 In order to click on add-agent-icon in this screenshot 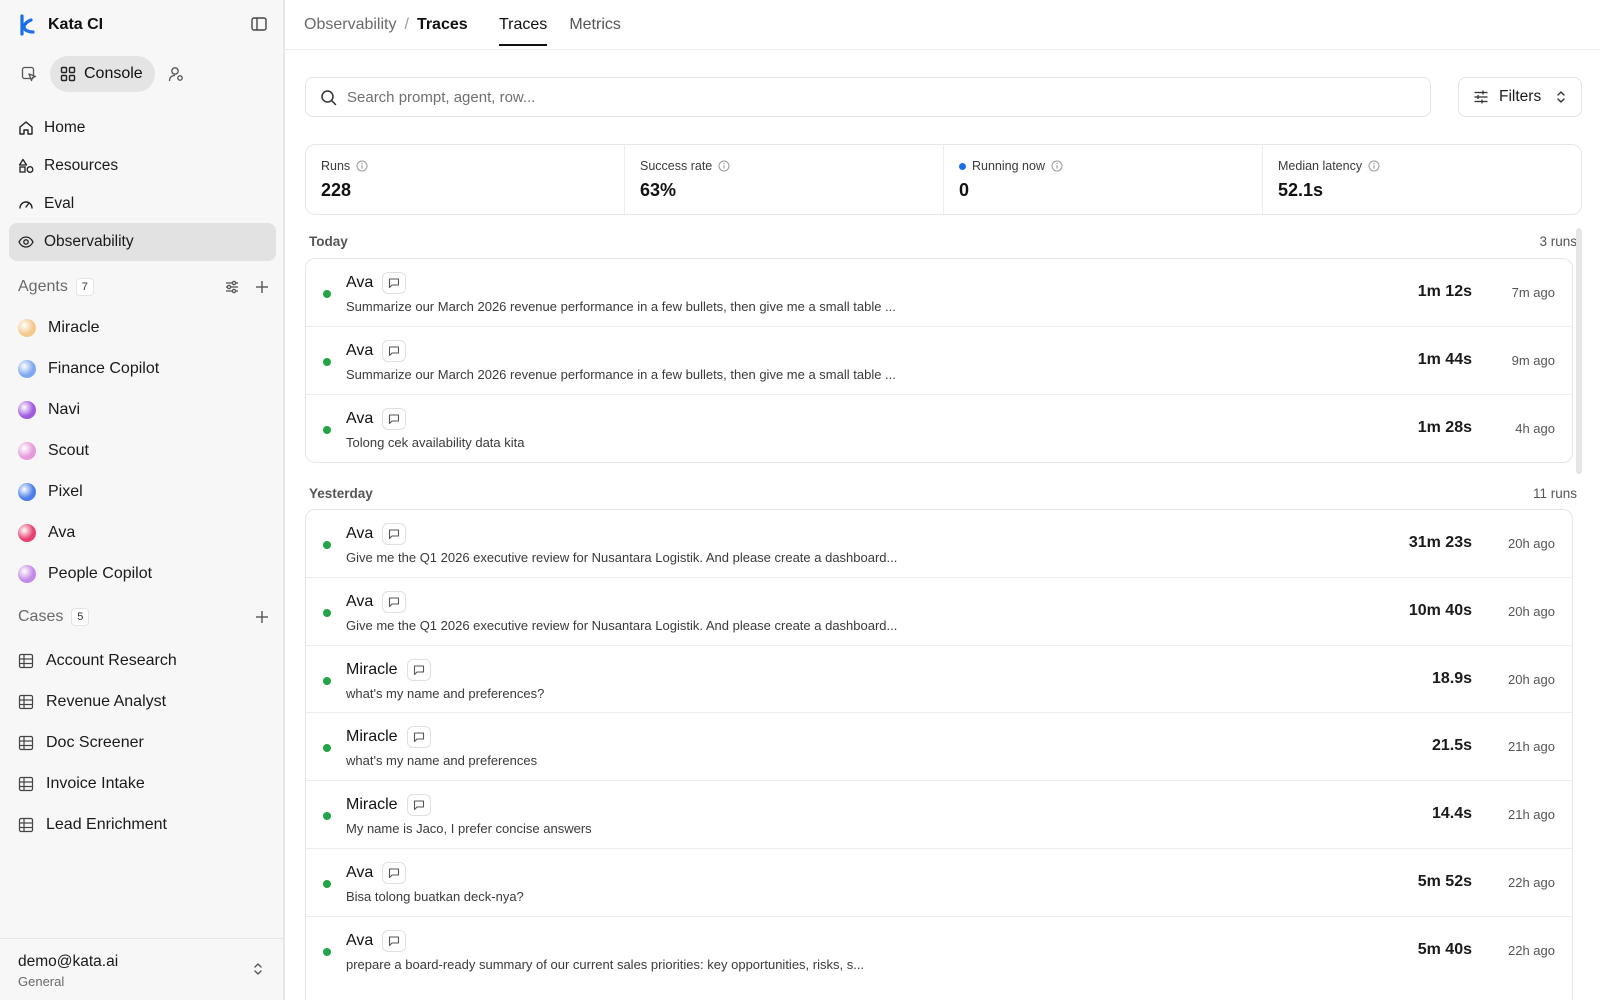, I will do `click(262, 287)`.